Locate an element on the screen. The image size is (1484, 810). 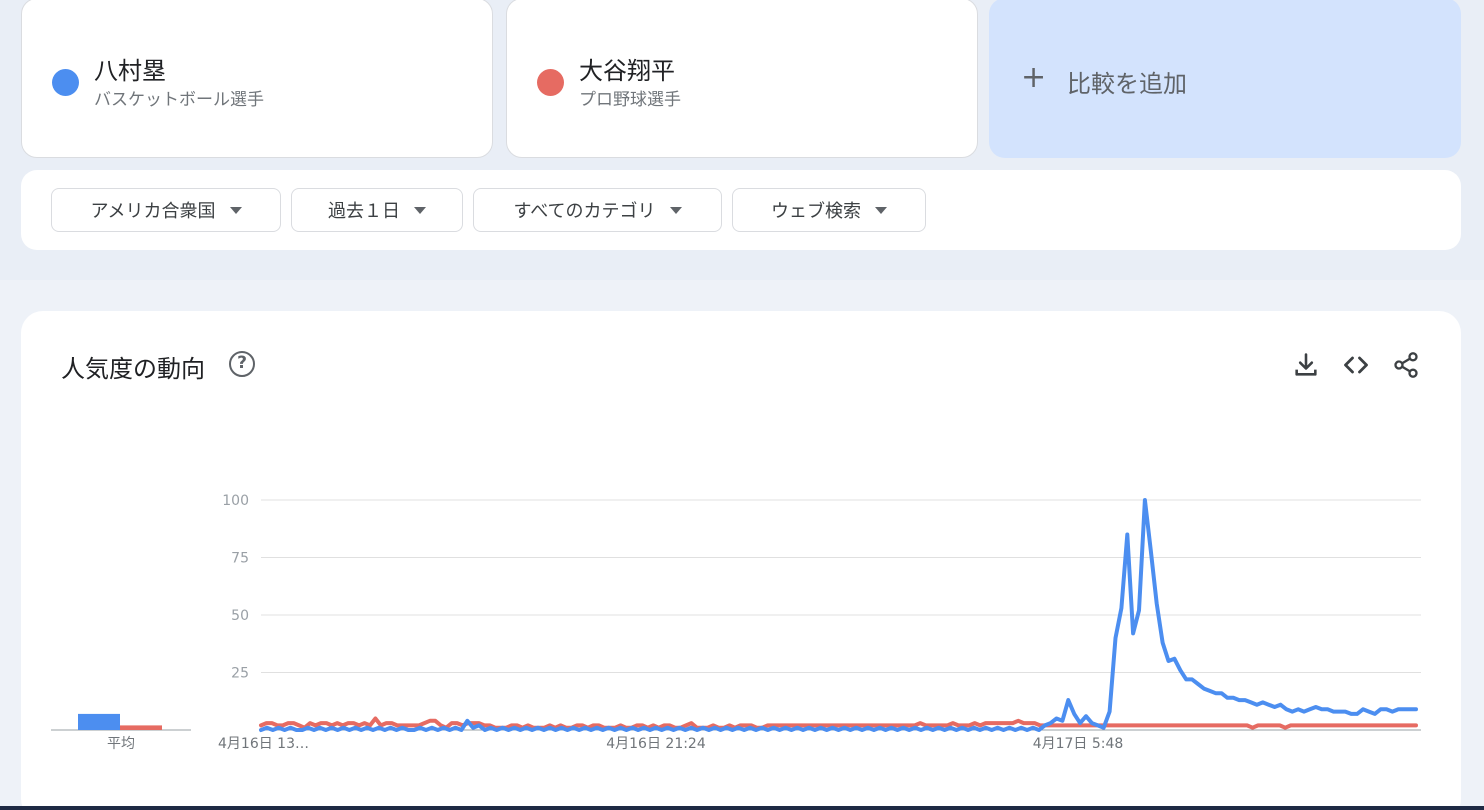
y-tick-label: 100 is located at coordinates (235, 501).